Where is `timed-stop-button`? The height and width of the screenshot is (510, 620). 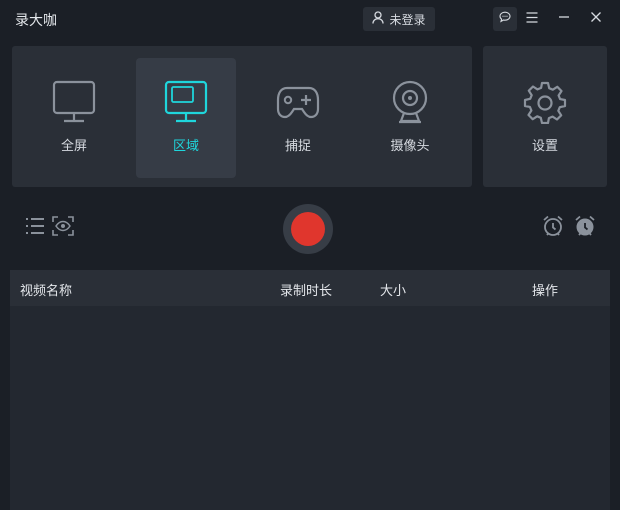
timed-stop-button is located at coordinates (585, 228).